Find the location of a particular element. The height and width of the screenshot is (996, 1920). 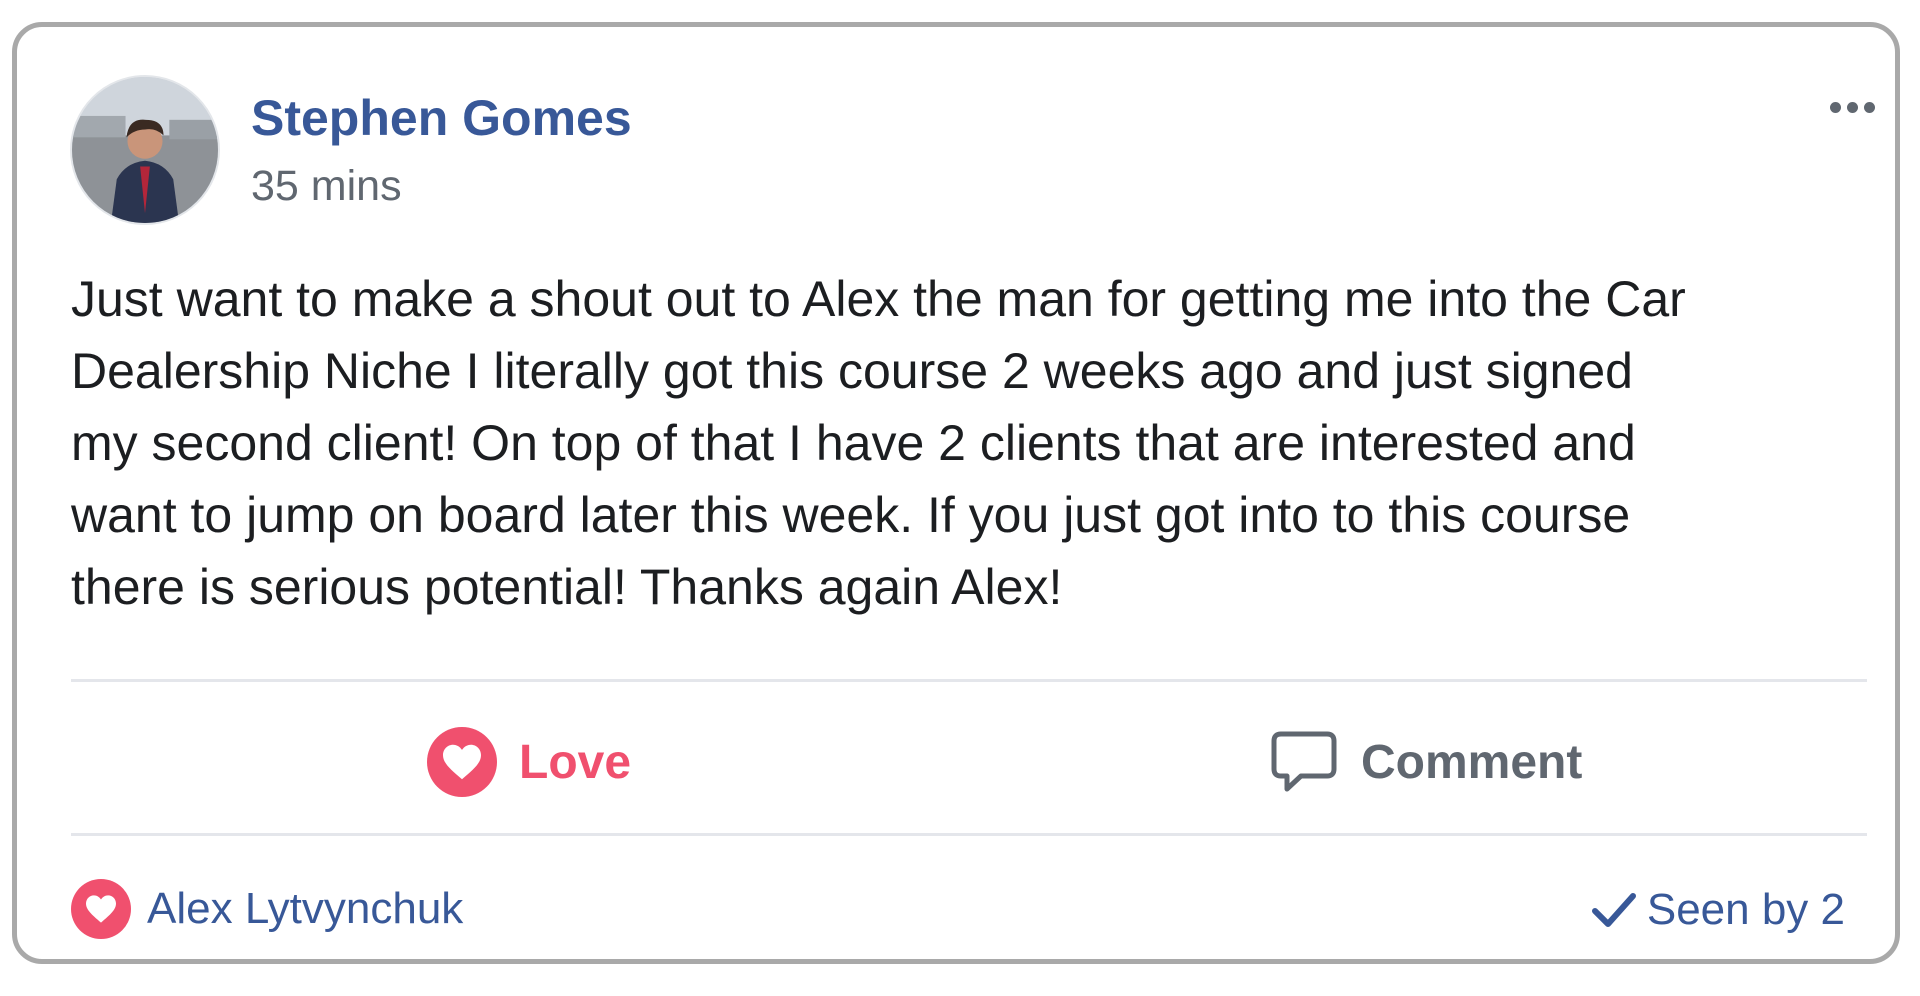

author-avatar is located at coordinates (145, 150).